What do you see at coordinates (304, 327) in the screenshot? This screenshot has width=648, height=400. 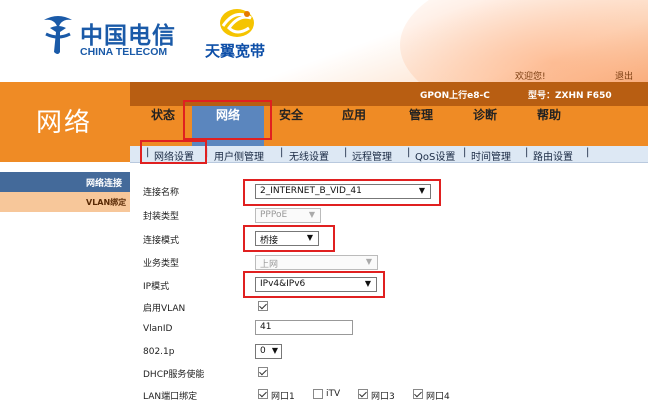 I see `vlan-id-input: 41` at bounding box center [304, 327].